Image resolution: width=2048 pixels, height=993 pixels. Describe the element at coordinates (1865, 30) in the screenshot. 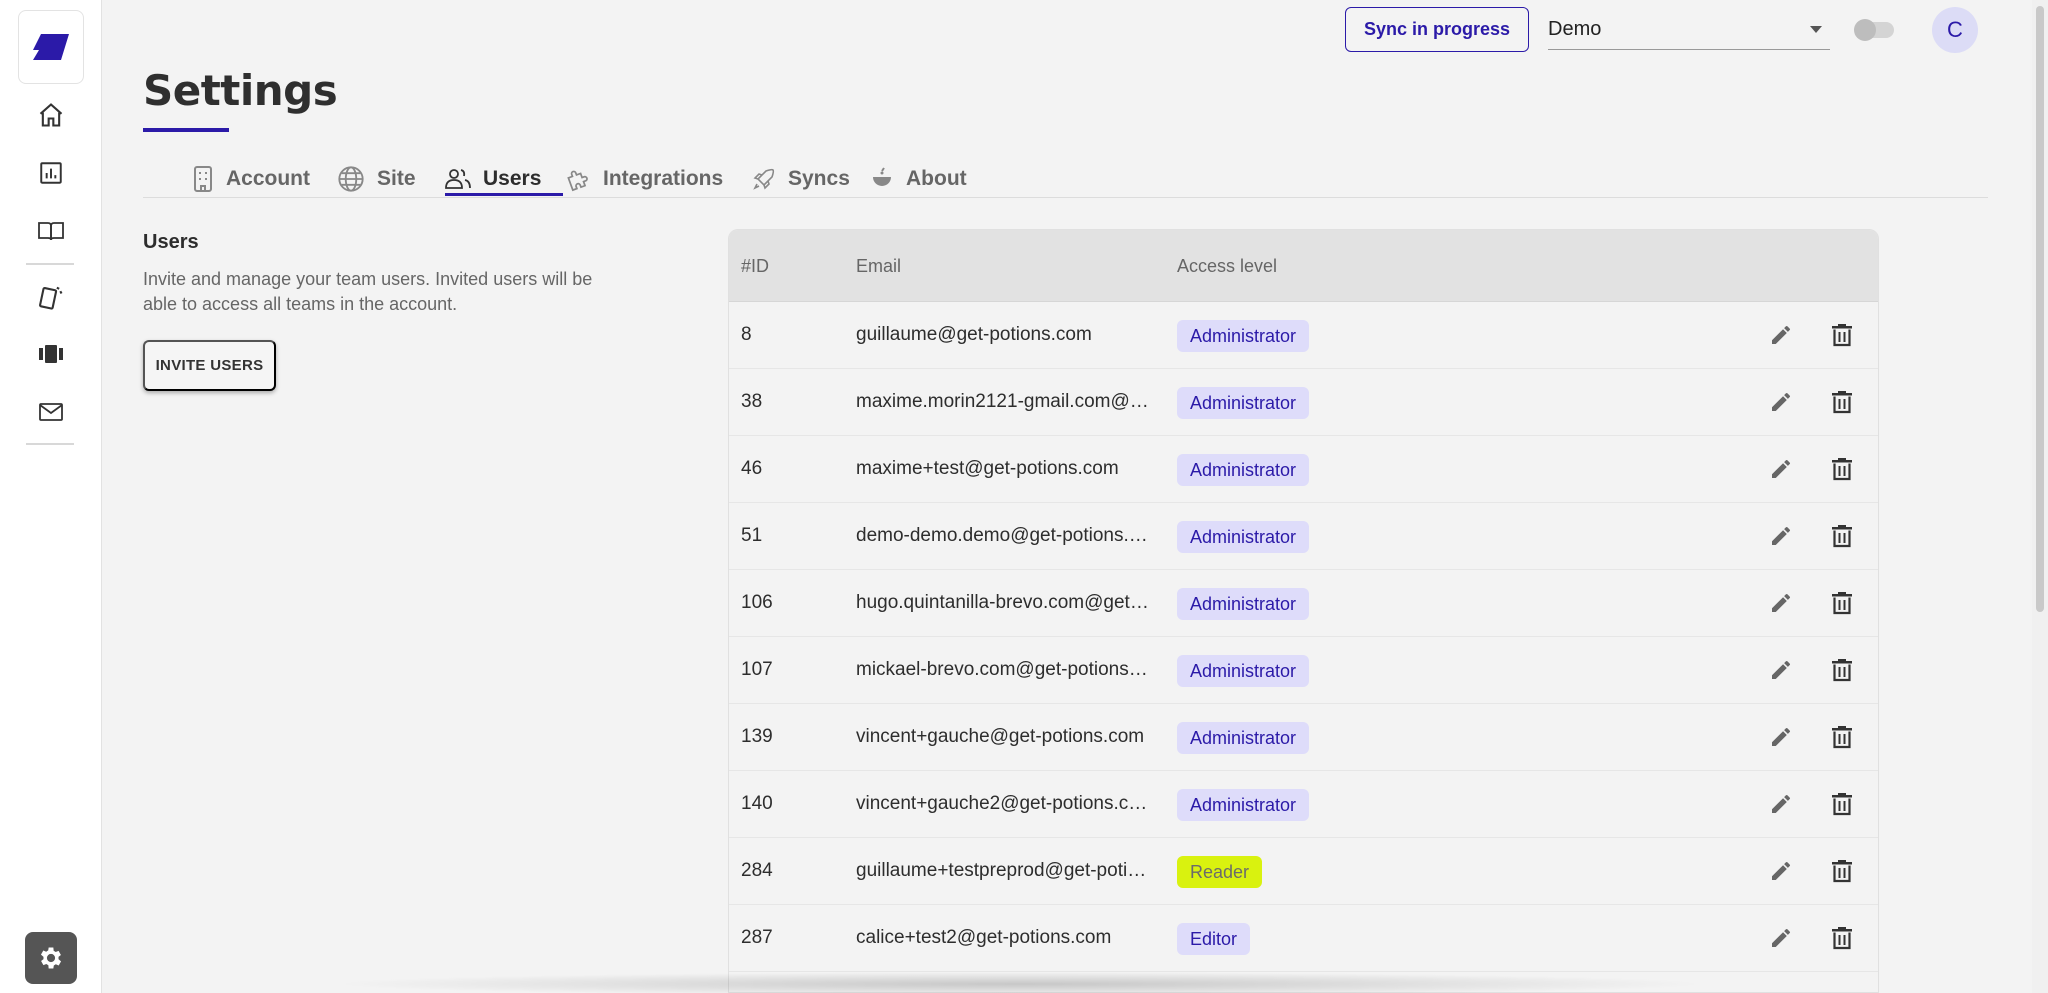

I see `toggle-knob` at that location.